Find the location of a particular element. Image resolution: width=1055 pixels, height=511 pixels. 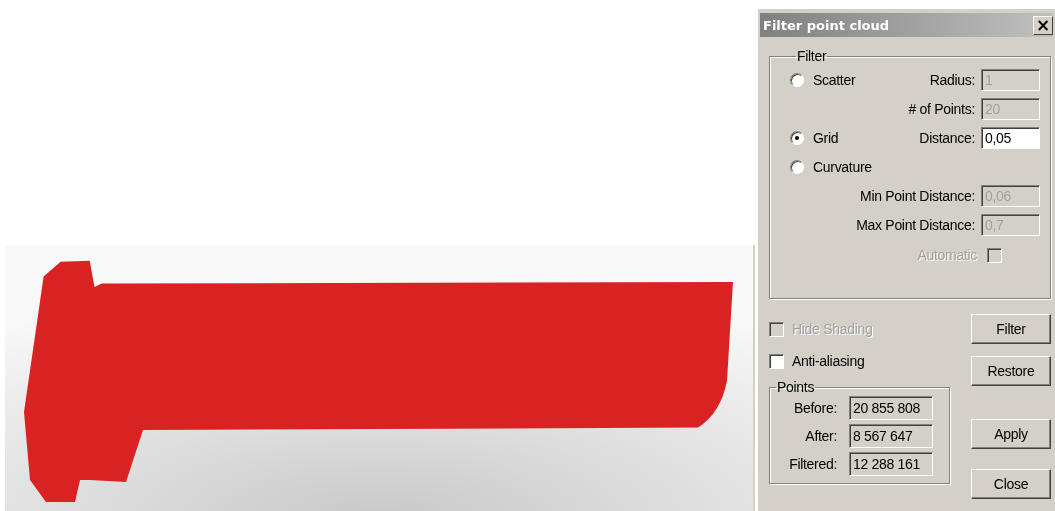

count-label: Filtered: is located at coordinates (812, 464).